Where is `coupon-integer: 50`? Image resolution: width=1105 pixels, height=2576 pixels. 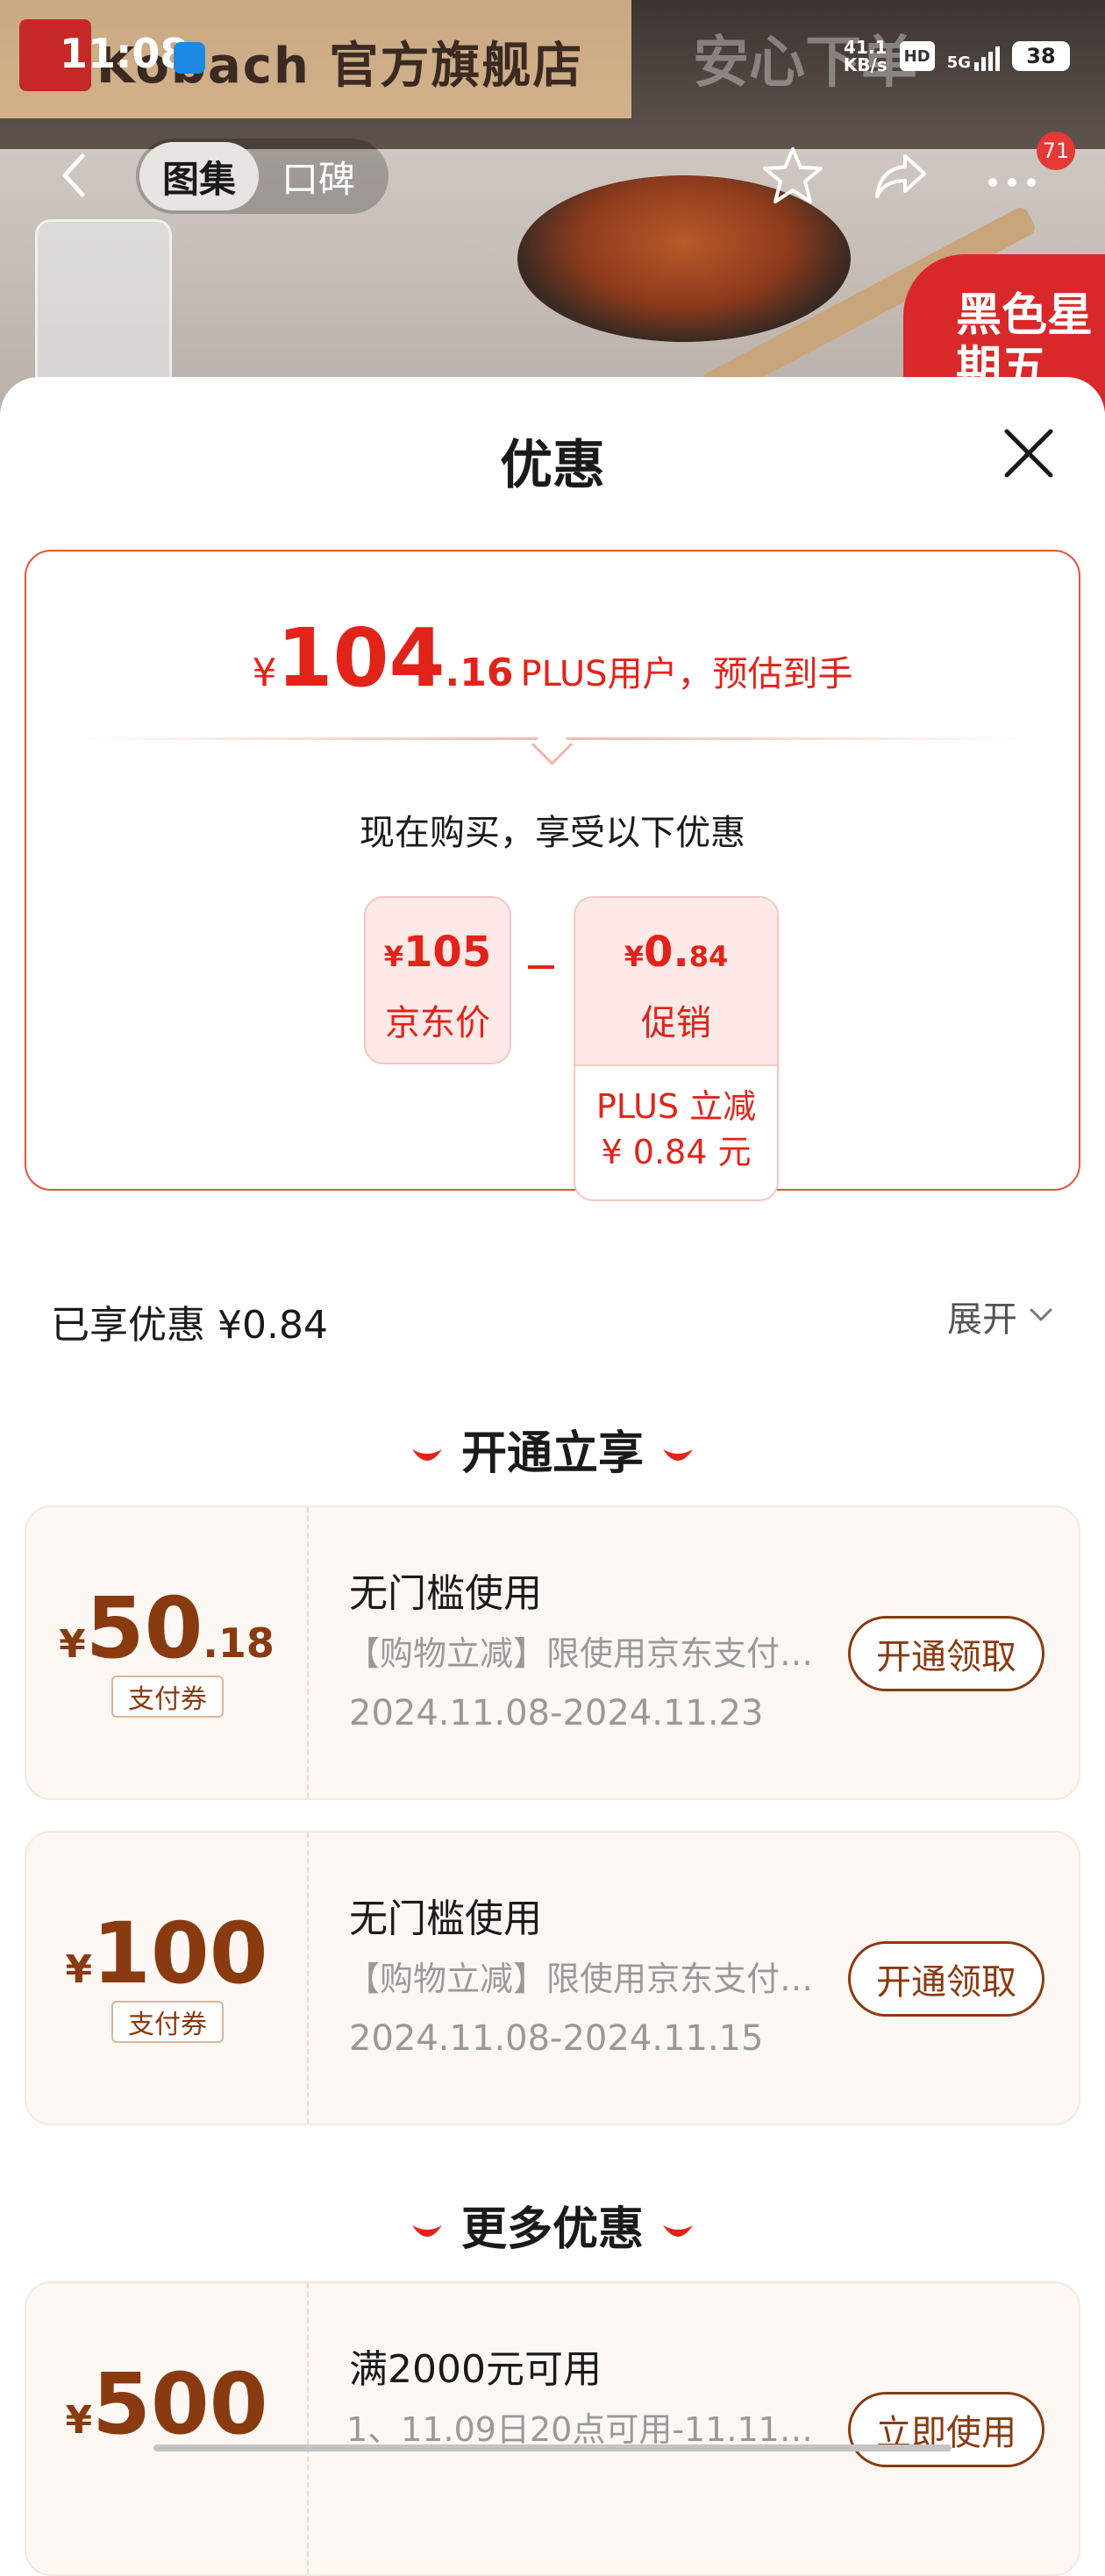
coupon-integer: 50 is located at coordinates (144, 1628).